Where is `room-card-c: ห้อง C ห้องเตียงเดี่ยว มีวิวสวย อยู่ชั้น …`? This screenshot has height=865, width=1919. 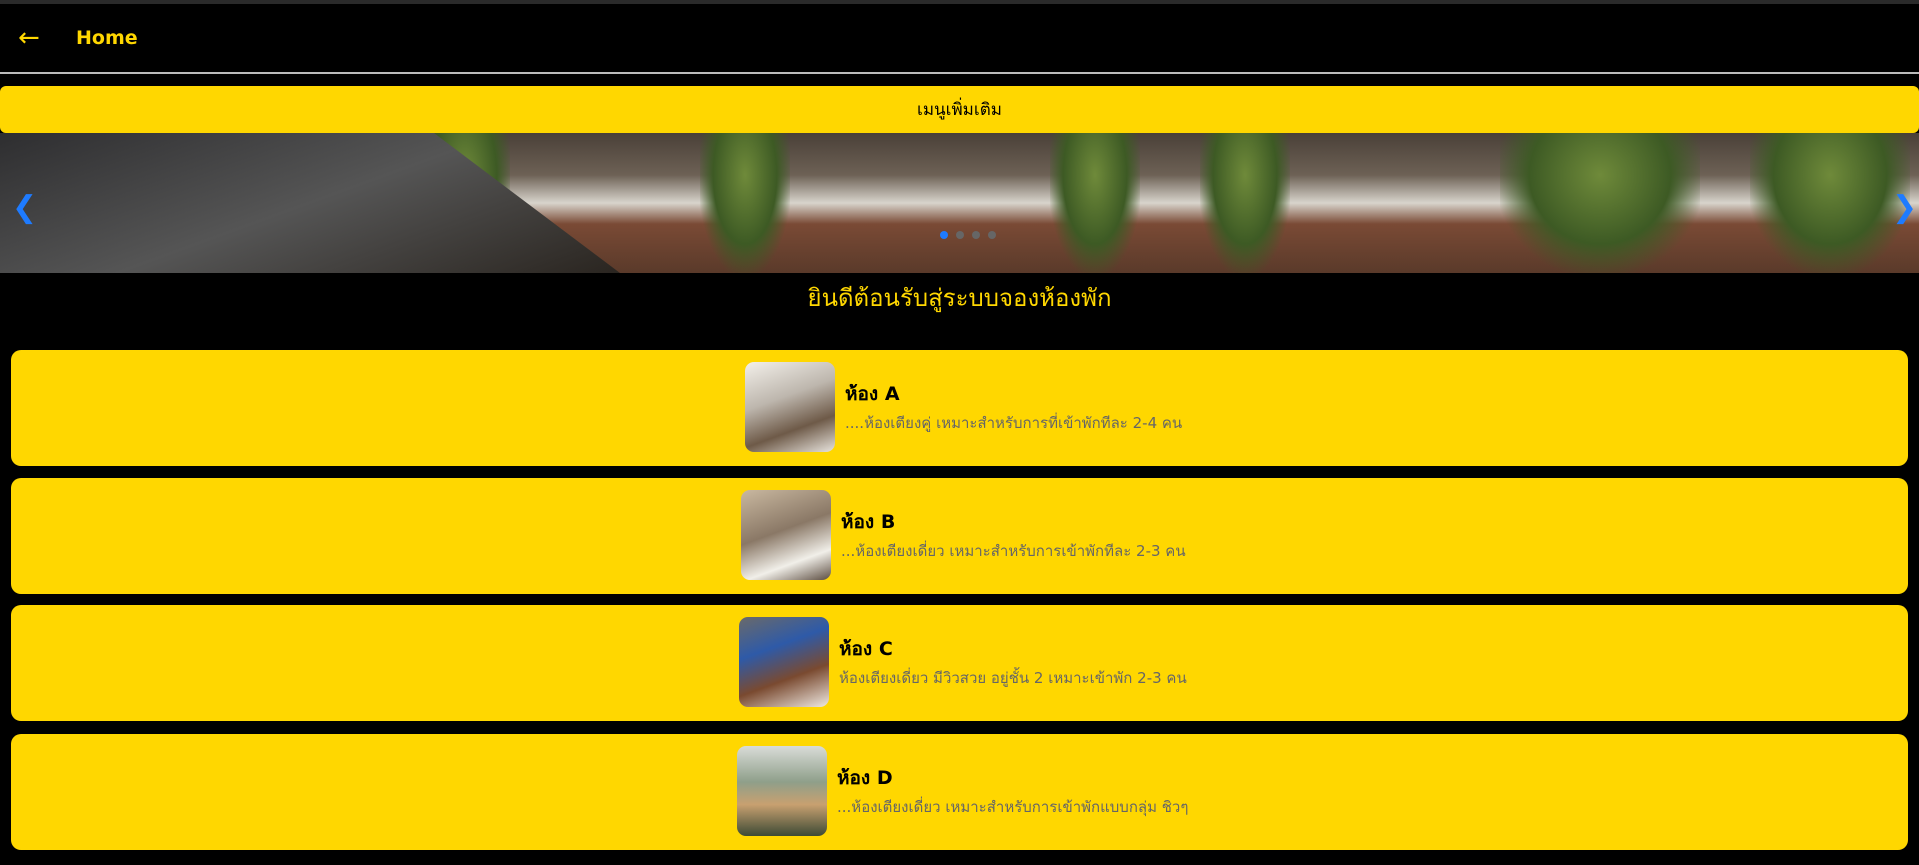 room-card-c: ห้อง C ห้องเตียงเดี่ยว มีวิวสวย อยู่ชั้น … is located at coordinates (959, 663).